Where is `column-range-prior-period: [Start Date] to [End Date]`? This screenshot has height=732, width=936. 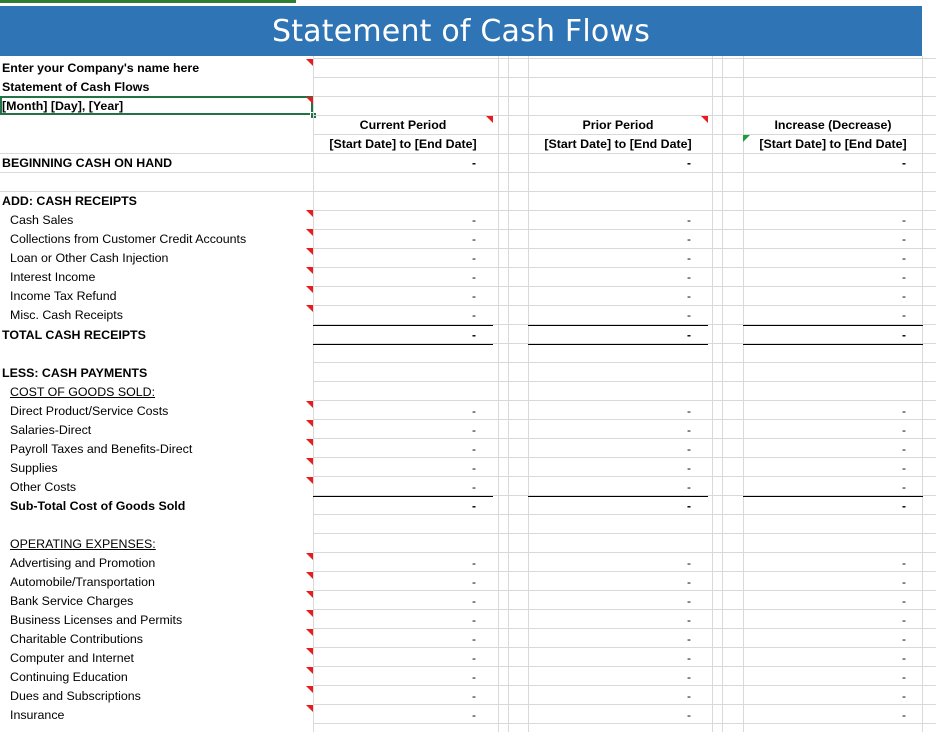 column-range-prior-period: [Start Date] to [End Date] is located at coordinates (618, 144).